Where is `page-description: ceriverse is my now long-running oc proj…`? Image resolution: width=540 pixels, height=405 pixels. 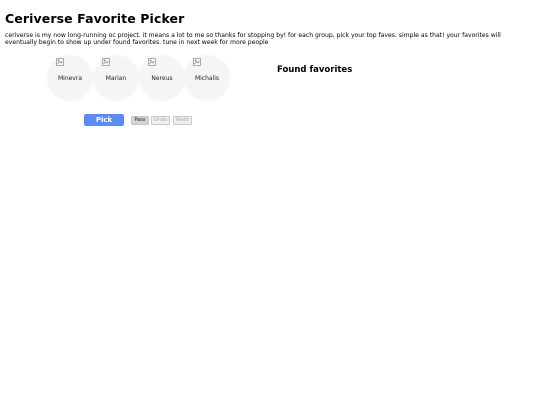 page-description: ceriverse is my now long-running oc proj… is located at coordinates (253, 39).